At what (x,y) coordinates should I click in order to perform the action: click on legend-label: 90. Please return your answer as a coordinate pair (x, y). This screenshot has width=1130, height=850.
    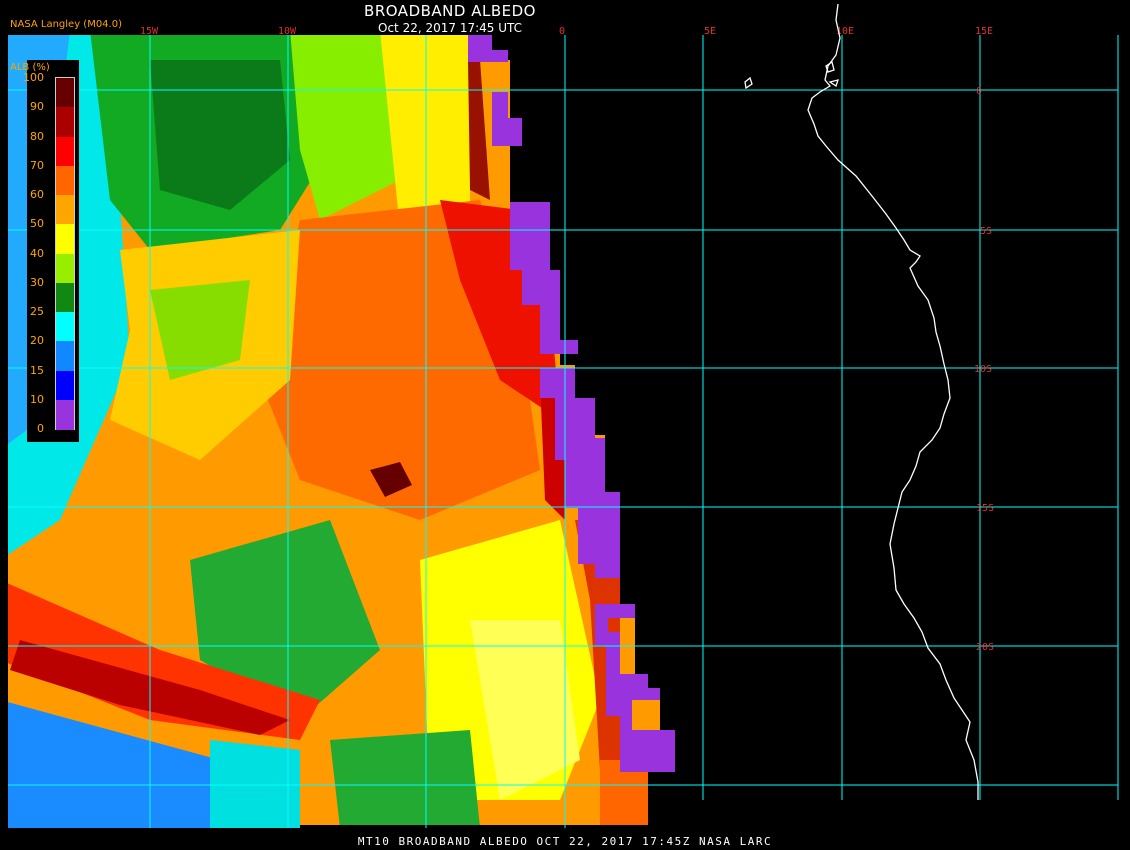
    Looking at the image, I should click on (37, 107).